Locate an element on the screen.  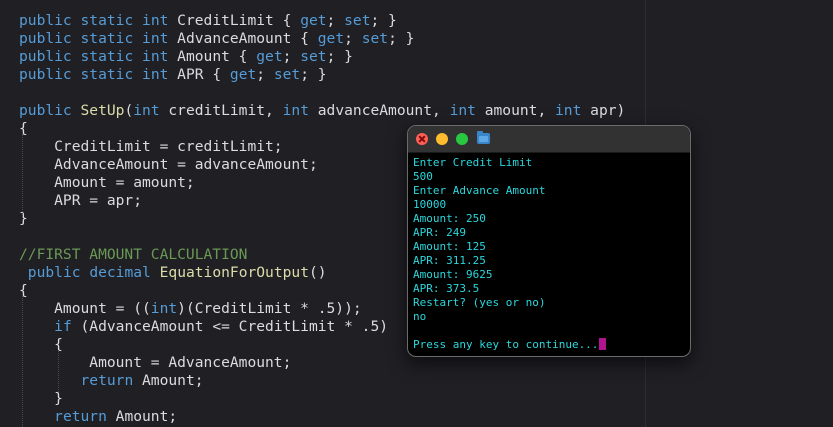
code-token: creditLimit, is located at coordinates (221, 110).